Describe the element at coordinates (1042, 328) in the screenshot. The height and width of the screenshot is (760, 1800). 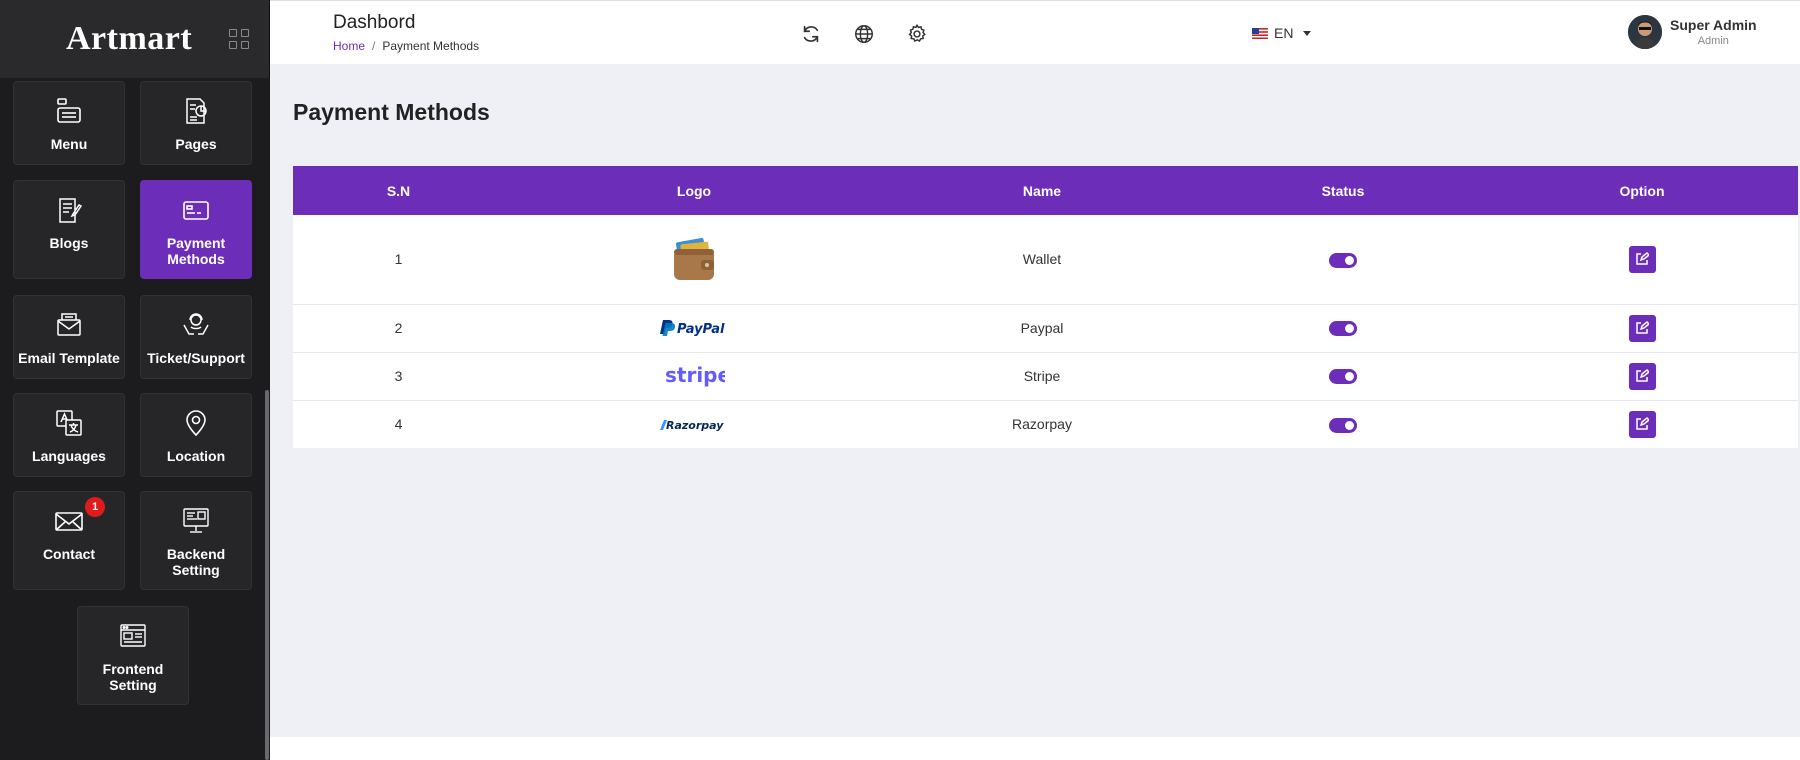
I see `row-name: Paypal` at that location.